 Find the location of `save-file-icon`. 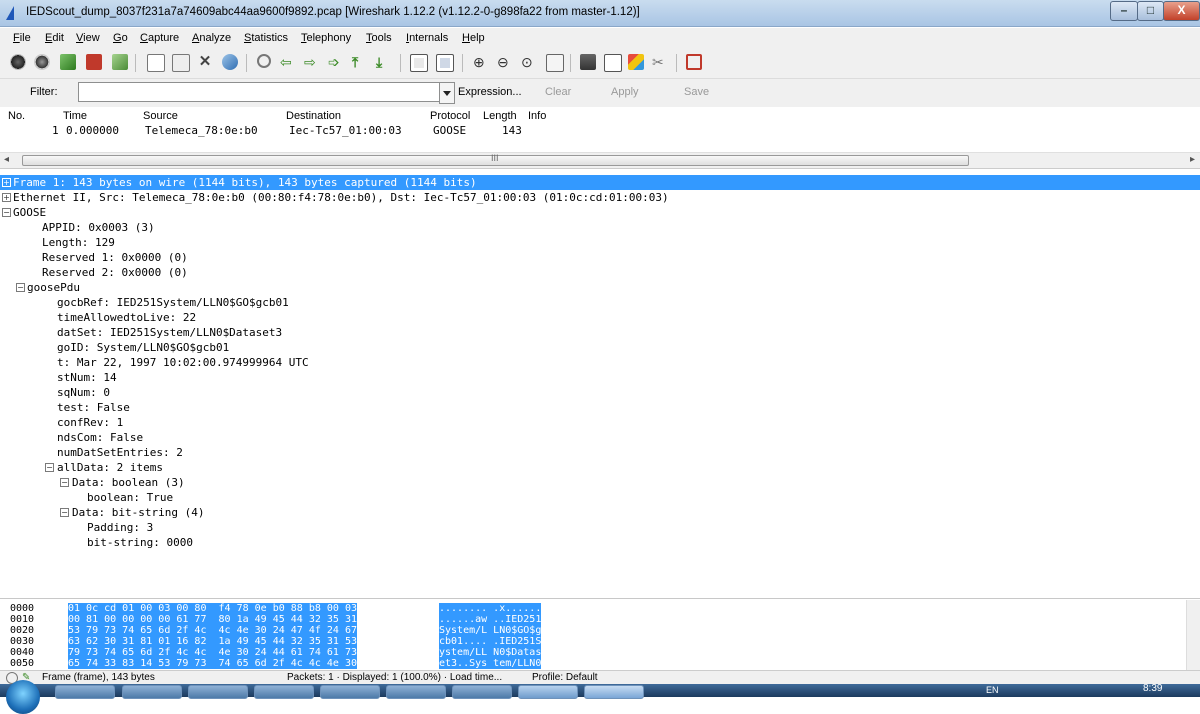

save-file-icon is located at coordinates (181, 63).